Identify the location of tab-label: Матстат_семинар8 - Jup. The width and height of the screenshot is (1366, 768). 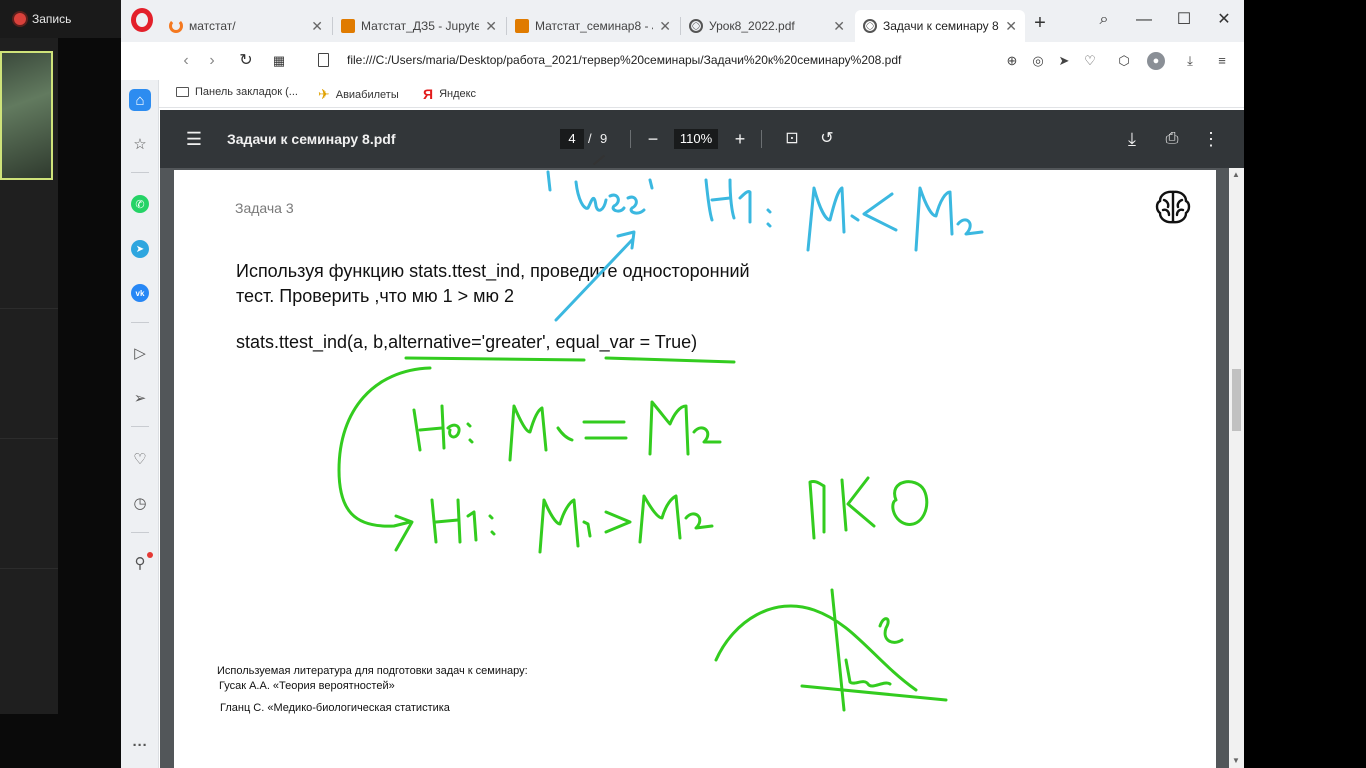
(594, 26).